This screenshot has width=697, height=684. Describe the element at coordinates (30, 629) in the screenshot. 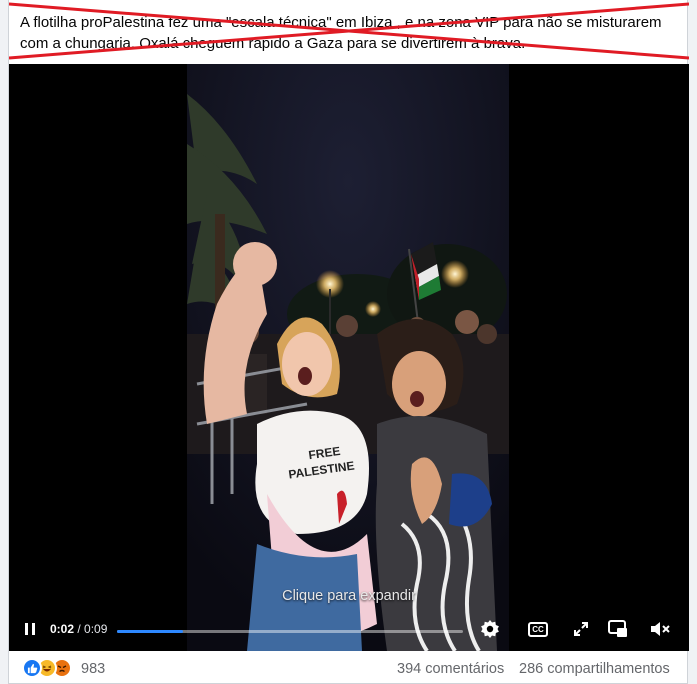

I see `pause-icon` at that location.